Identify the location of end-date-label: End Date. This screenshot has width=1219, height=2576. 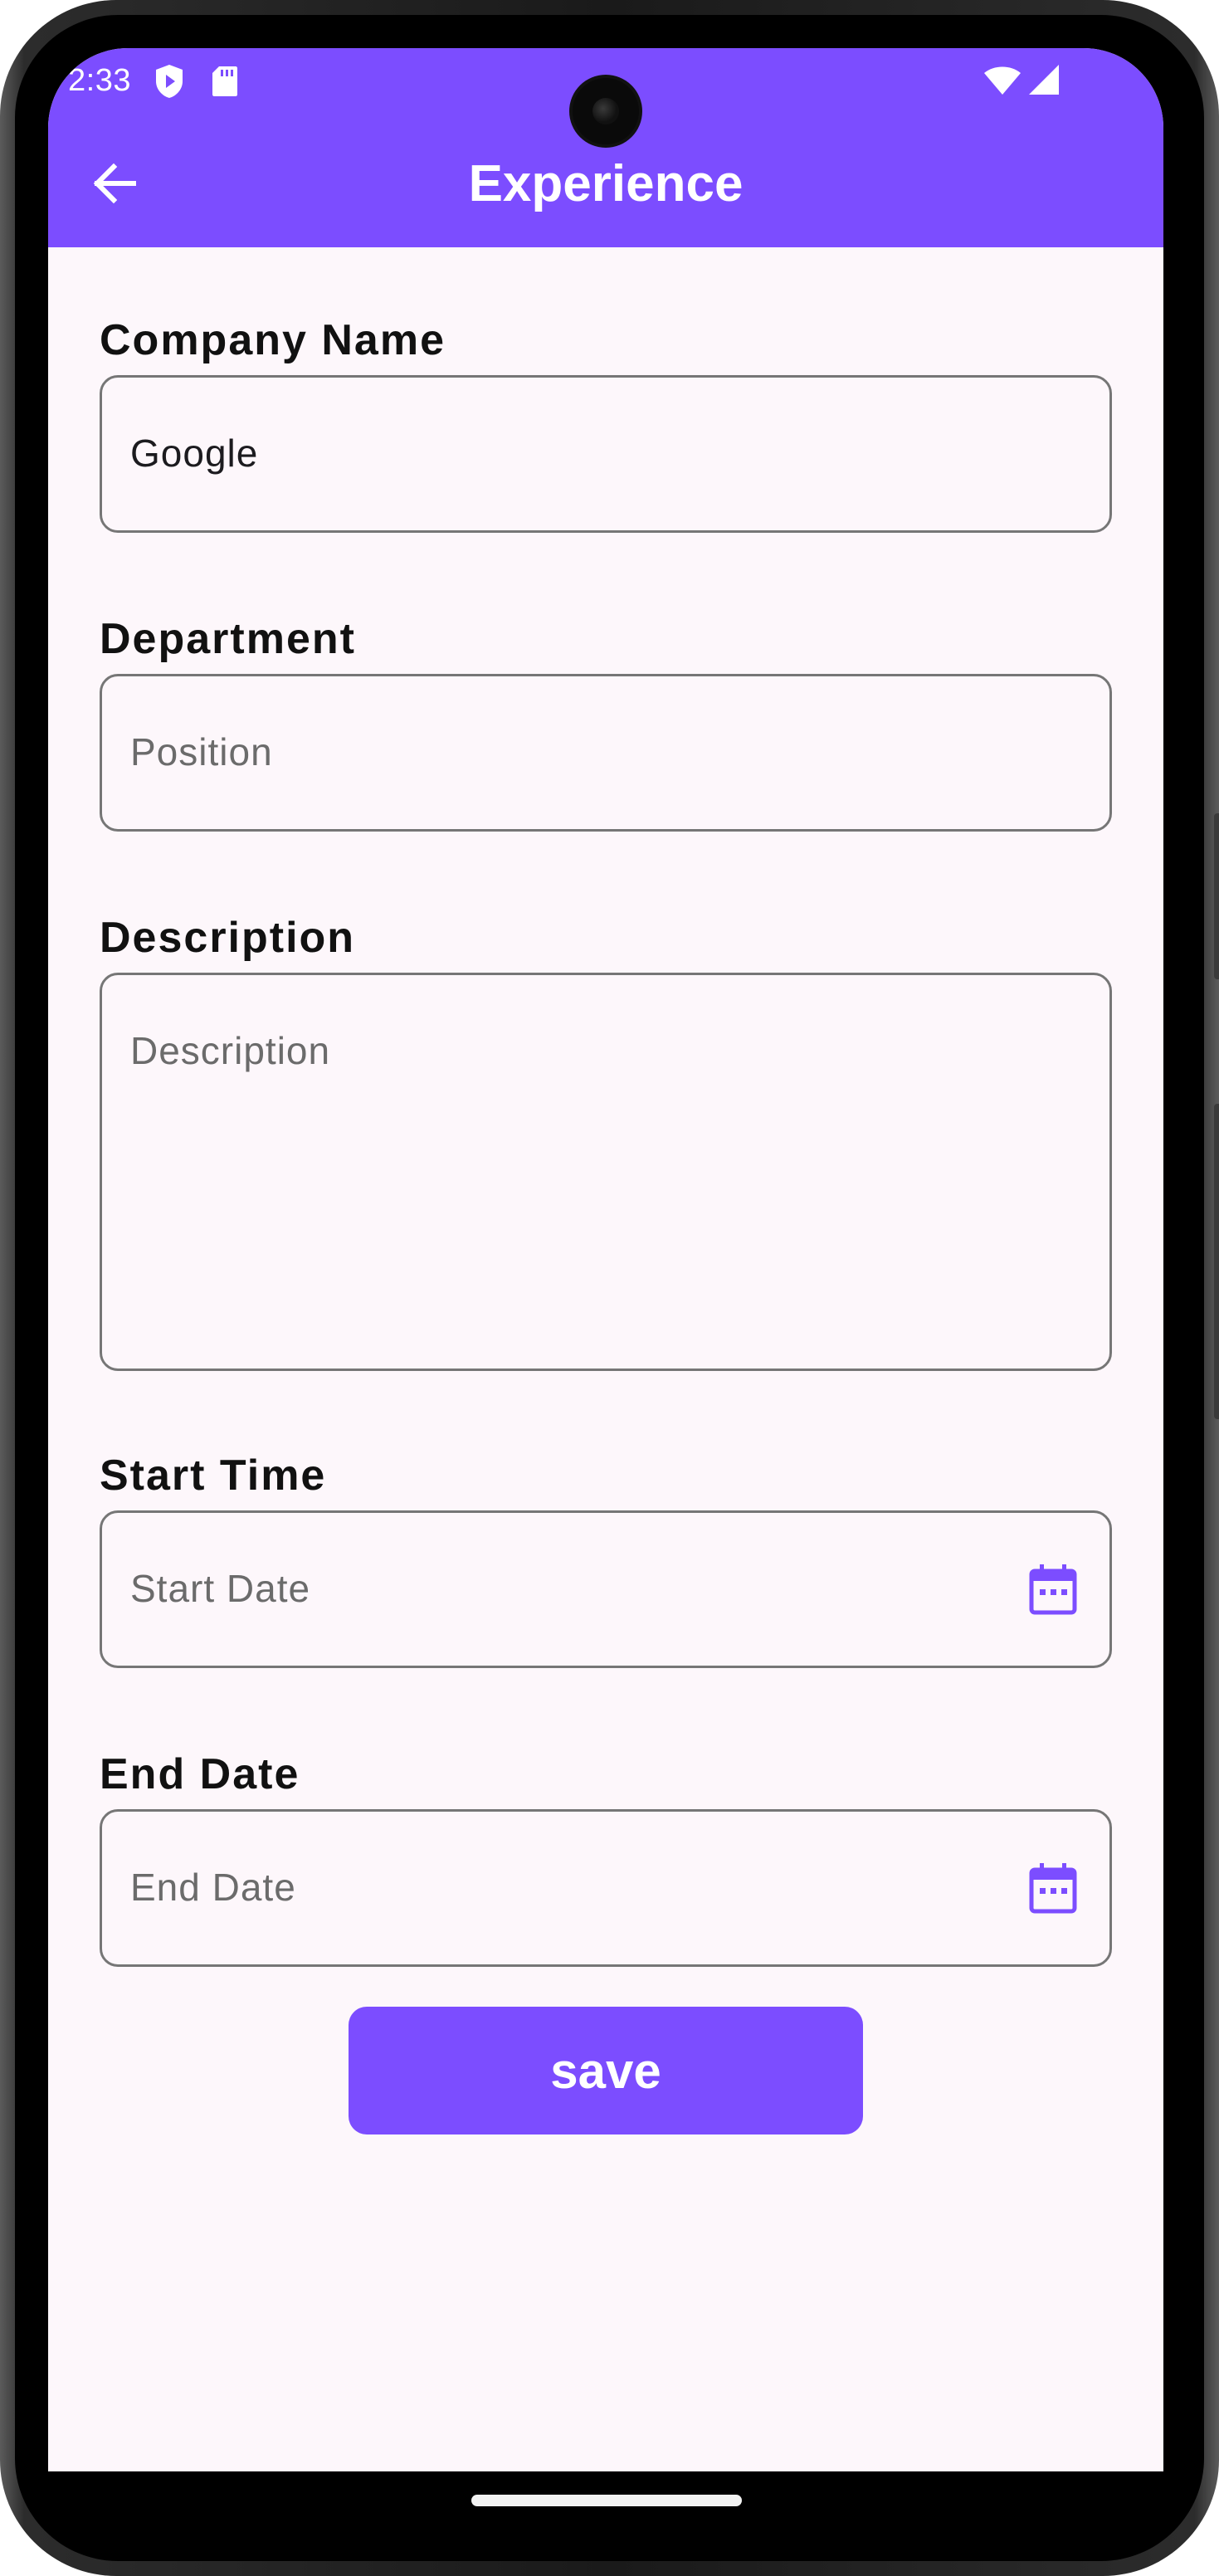
(200, 1774).